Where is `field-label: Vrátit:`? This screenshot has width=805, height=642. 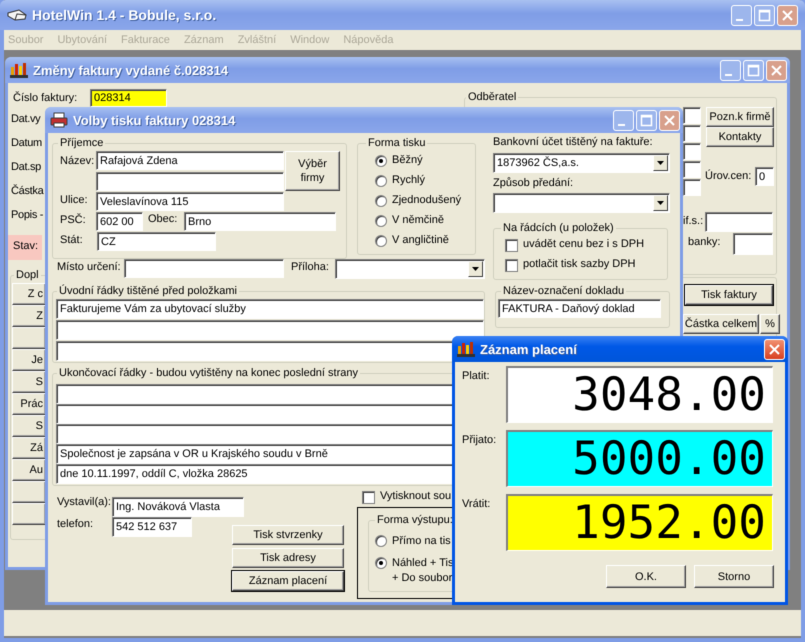
field-label: Vrátit: is located at coordinates (477, 504).